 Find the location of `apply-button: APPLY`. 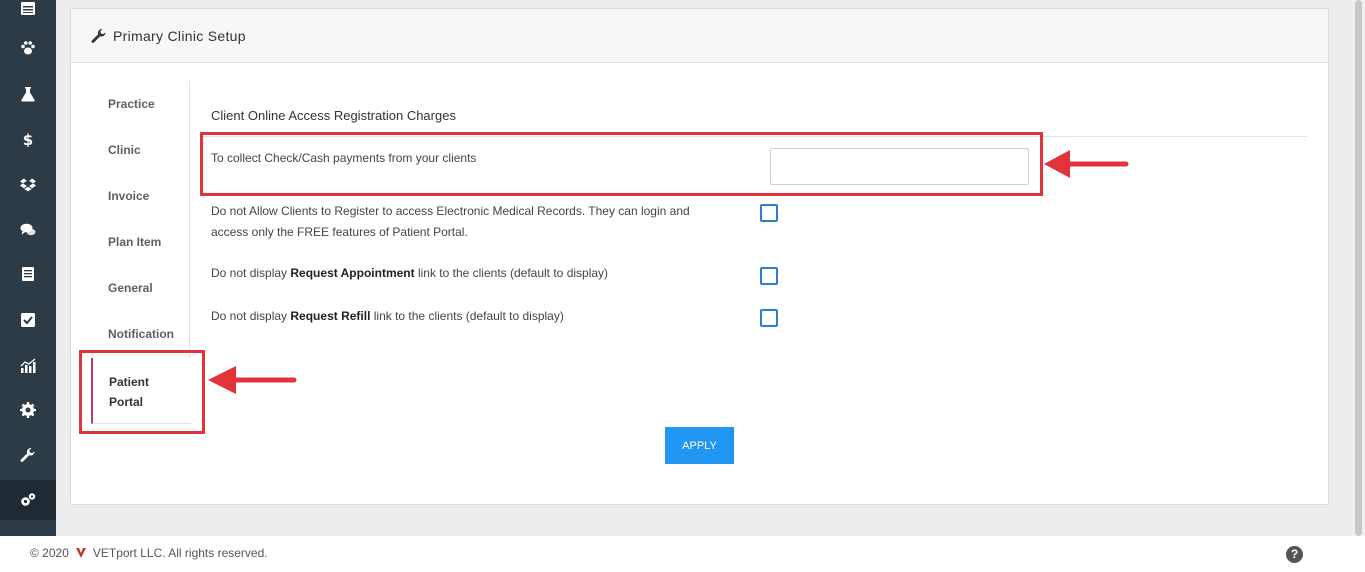

apply-button: APPLY is located at coordinates (699, 445).